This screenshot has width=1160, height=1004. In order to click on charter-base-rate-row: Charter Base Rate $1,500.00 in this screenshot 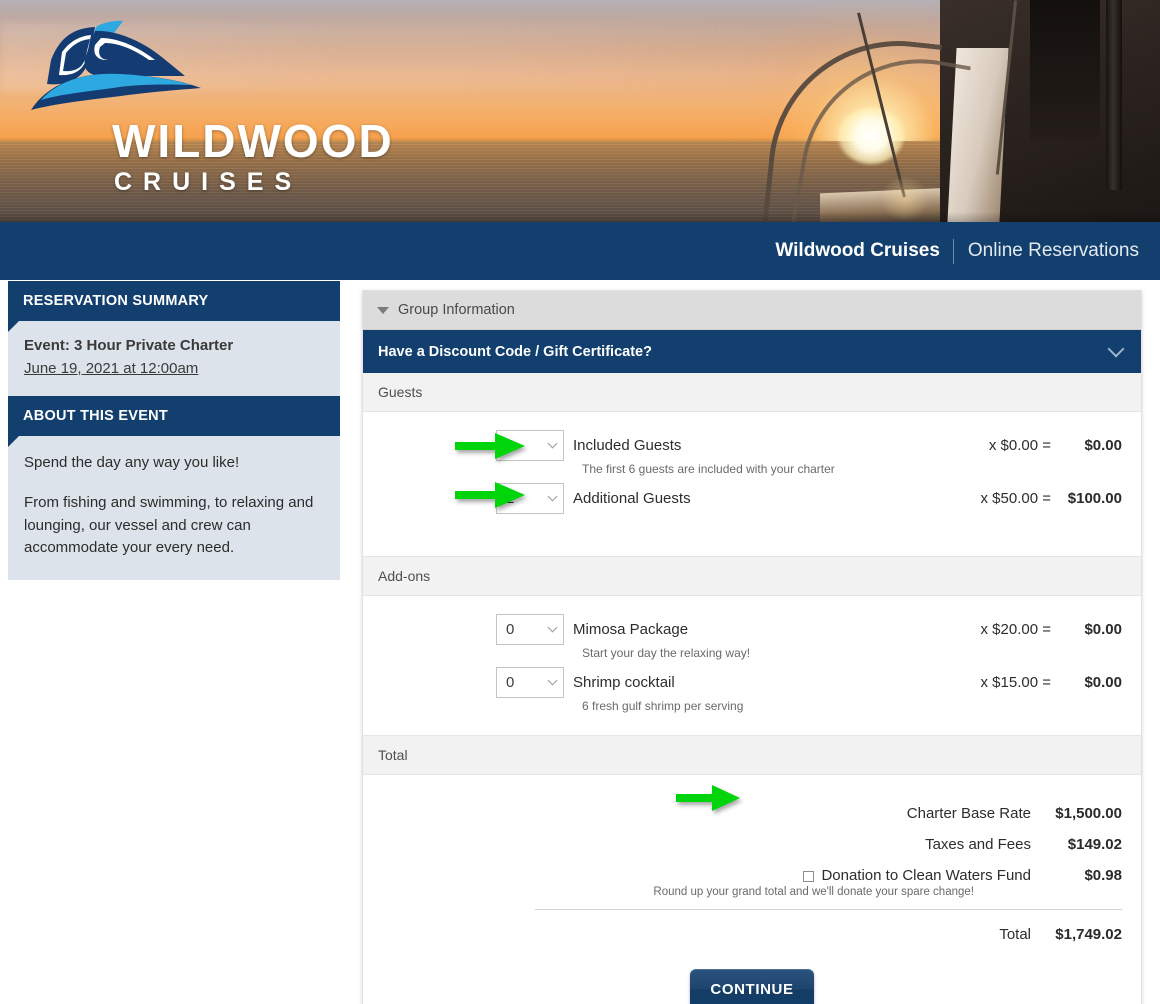, I will do `click(752, 813)`.